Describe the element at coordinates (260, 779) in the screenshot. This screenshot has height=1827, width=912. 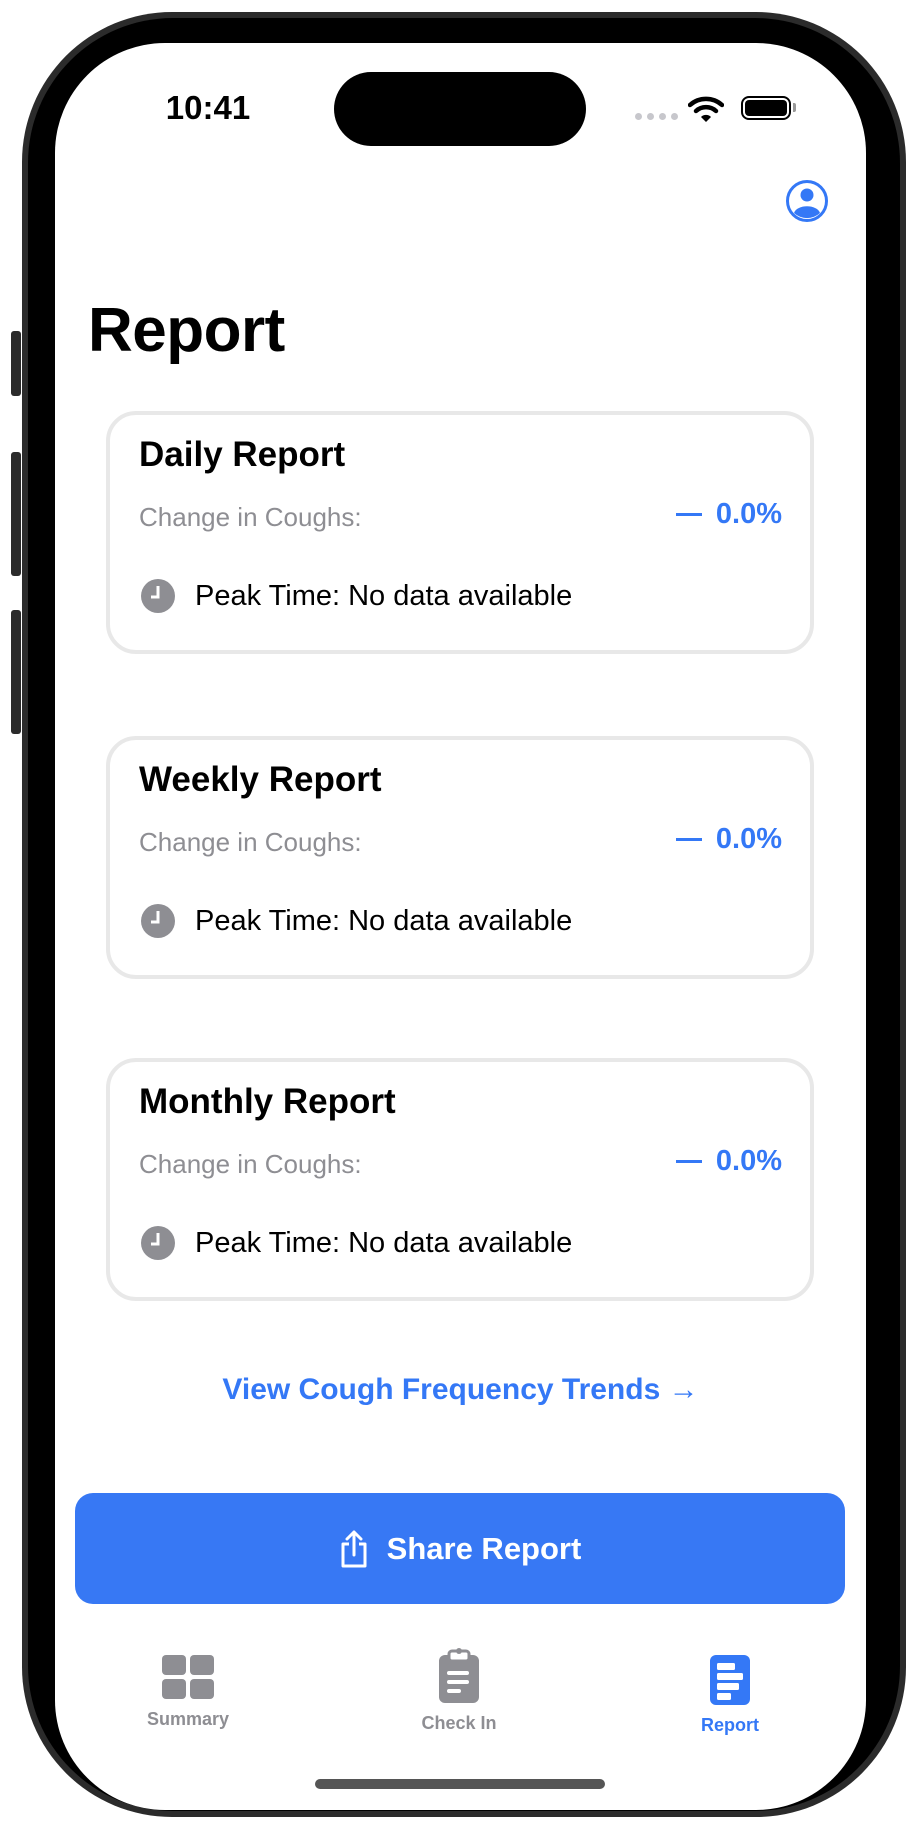
I see `card-title: Weekly Report` at that location.